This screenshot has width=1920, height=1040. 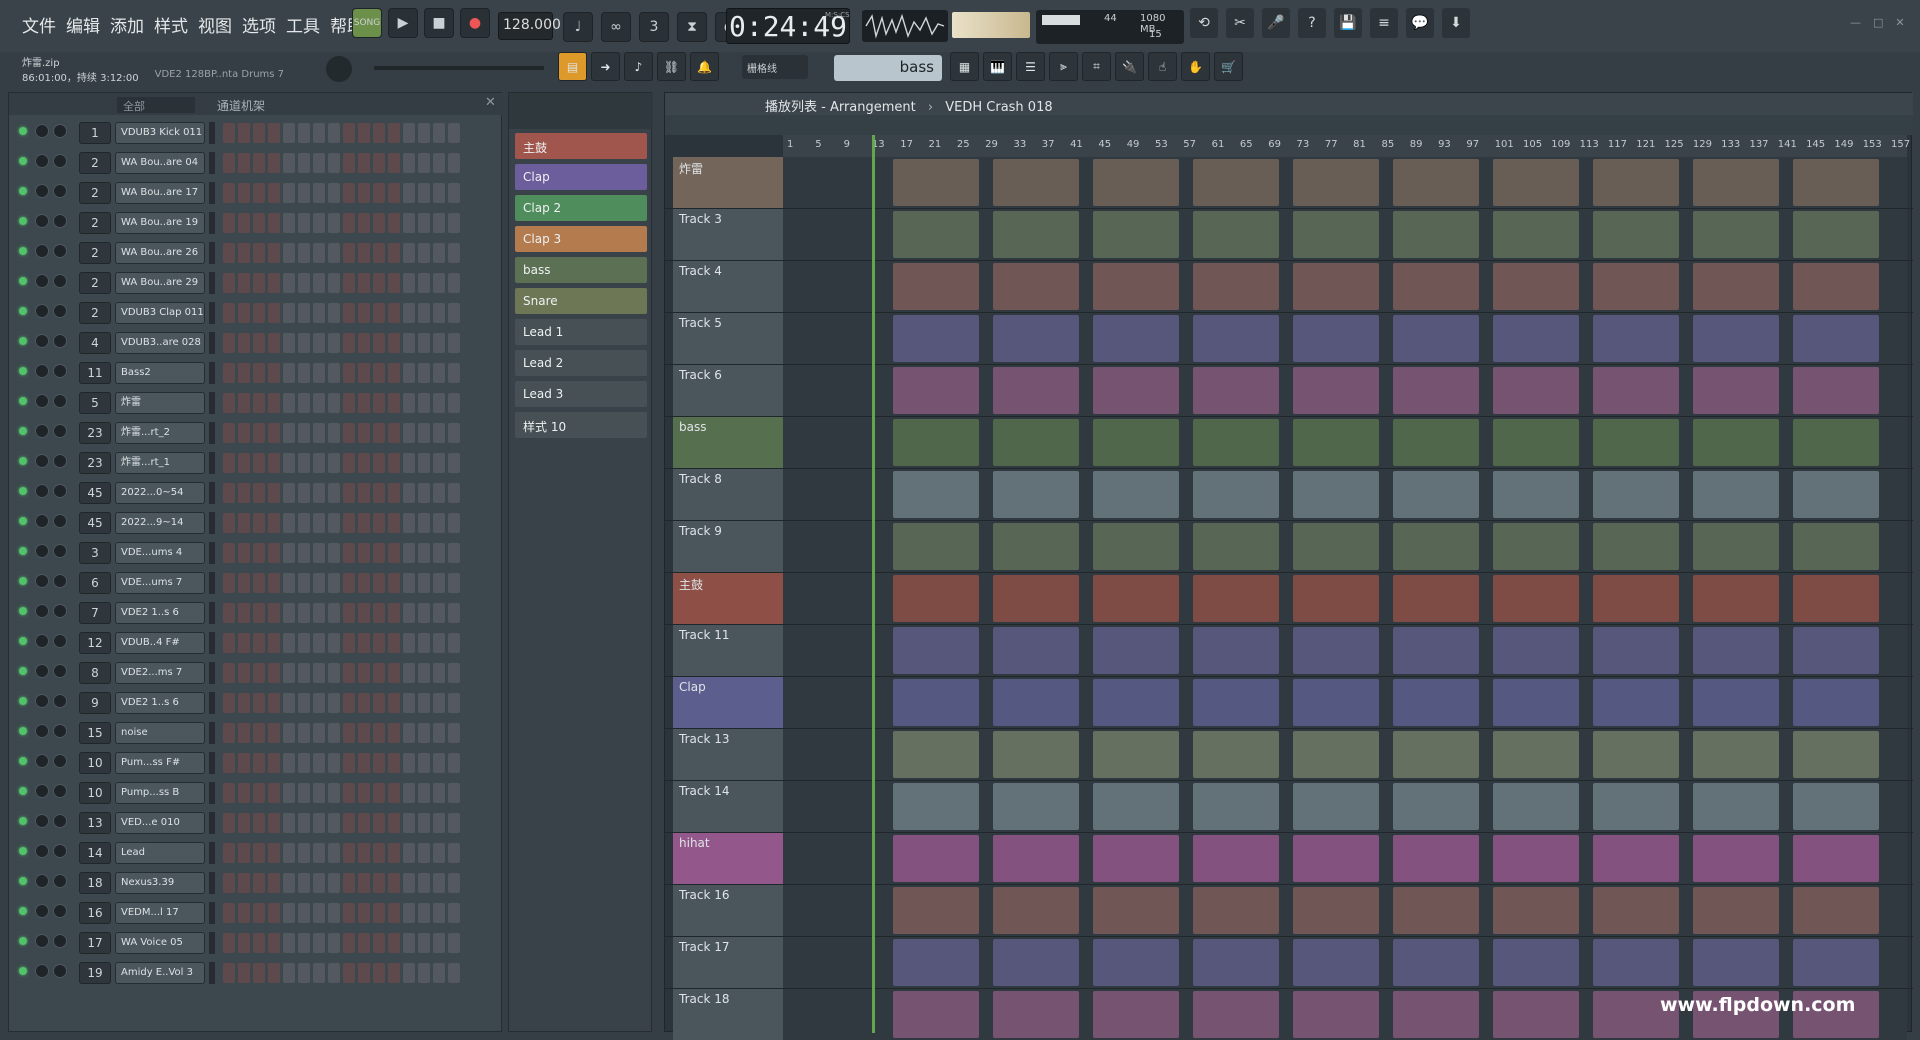 I want to click on track-header: 炸雷, so click(x=728, y=182).